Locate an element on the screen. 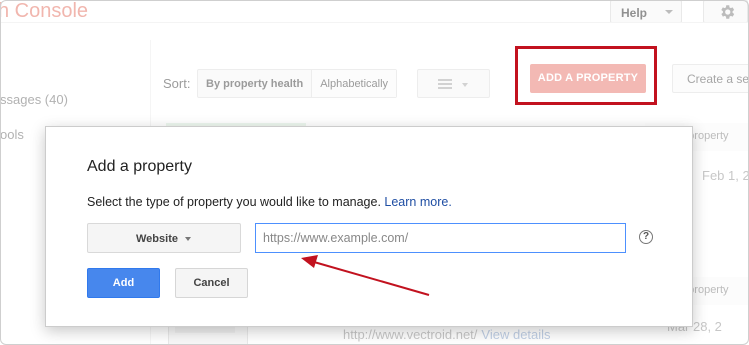 The image size is (749, 345). chevron-down-icon is located at coordinates (188, 239).